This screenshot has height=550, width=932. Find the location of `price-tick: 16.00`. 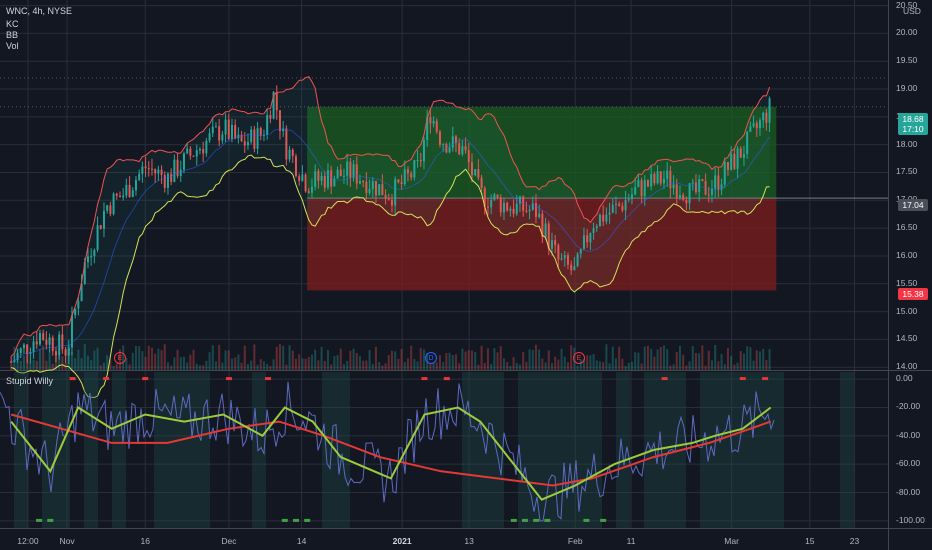

price-tick: 16.00 is located at coordinates (907, 254).